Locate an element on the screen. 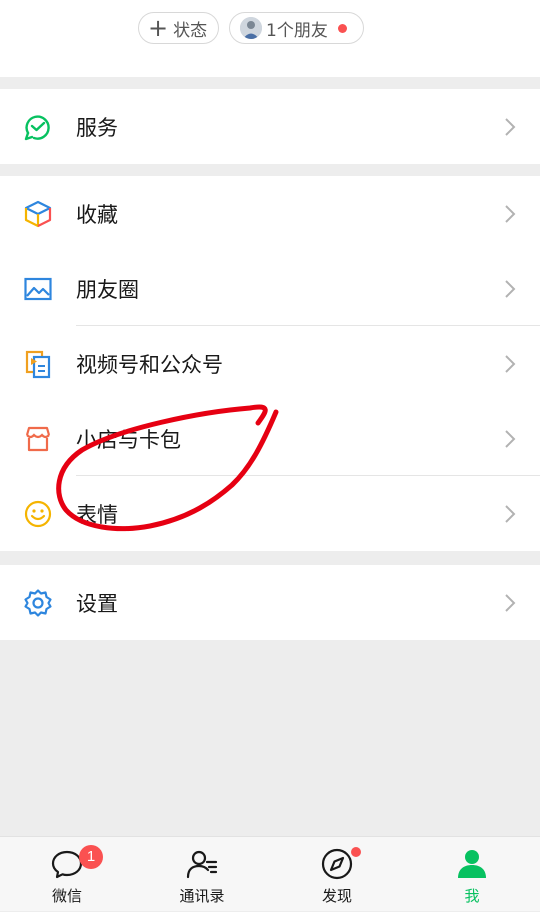 This screenshot has height=912, width=540. menu-item-channels: 视频号和公众号 is located at coordinates (270, 363).